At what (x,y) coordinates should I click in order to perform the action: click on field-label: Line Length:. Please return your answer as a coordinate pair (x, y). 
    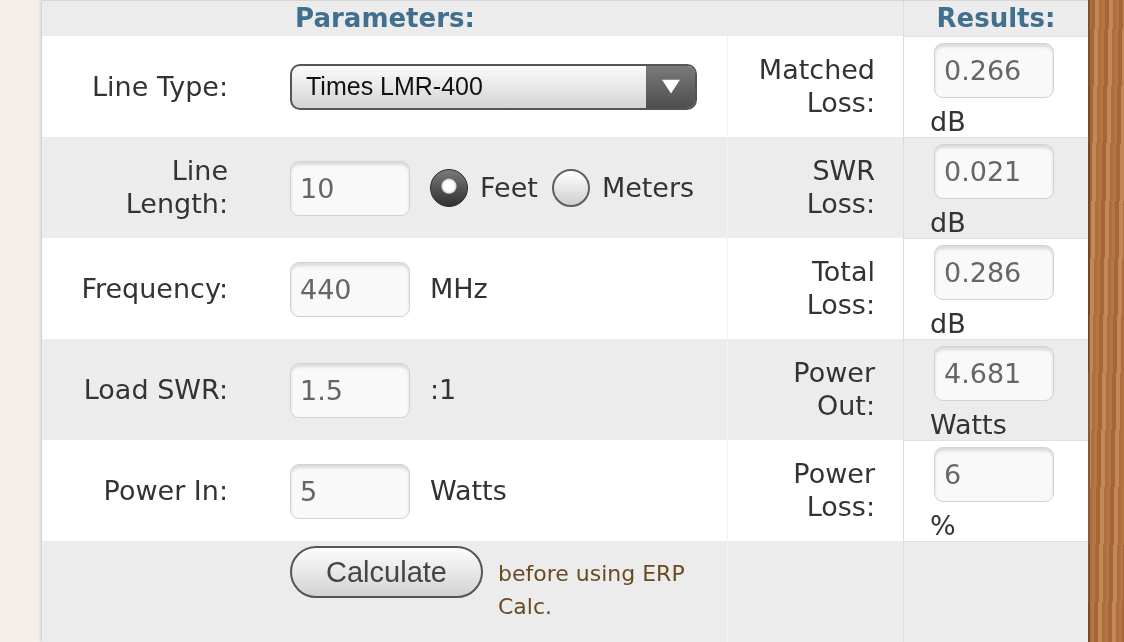
    Looking at the image, I should click on (176, 188).